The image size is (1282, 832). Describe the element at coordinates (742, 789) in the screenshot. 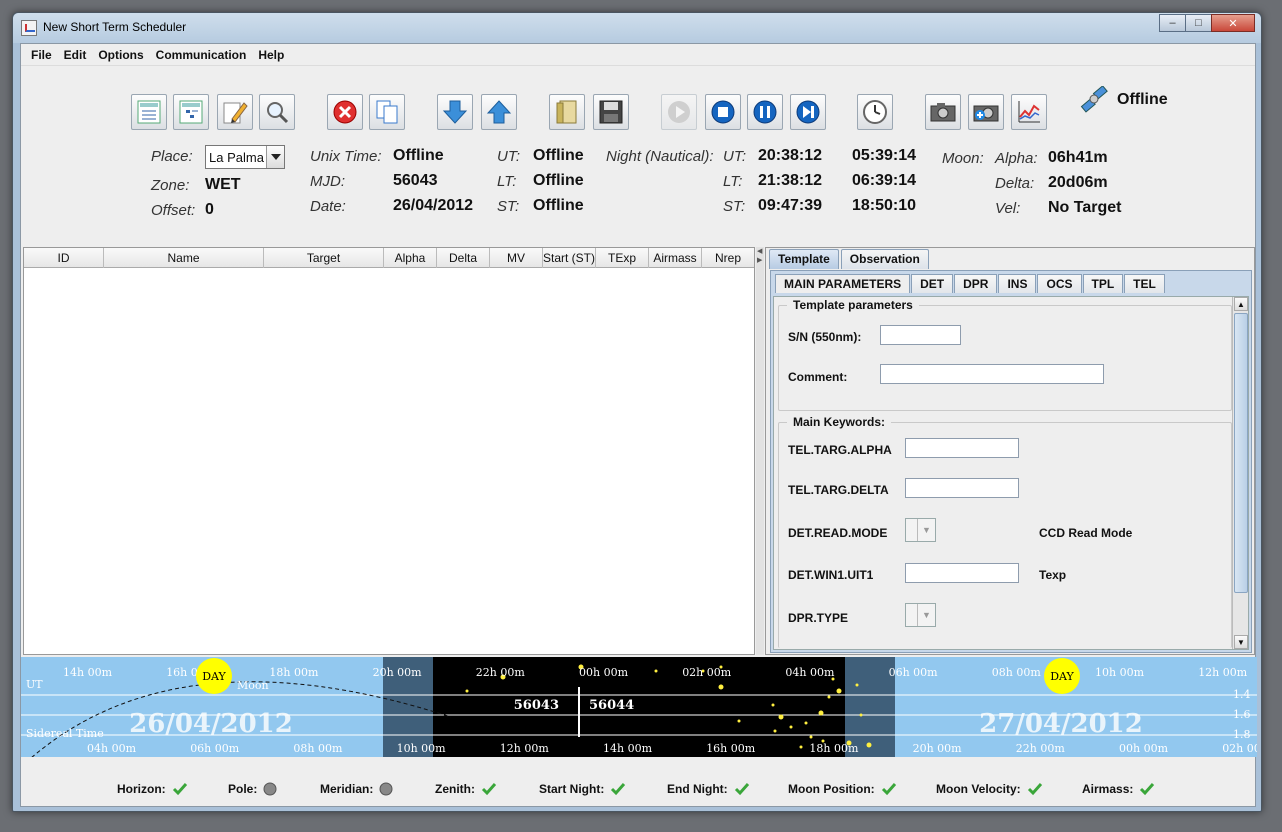

I see `check-icon` at that location.